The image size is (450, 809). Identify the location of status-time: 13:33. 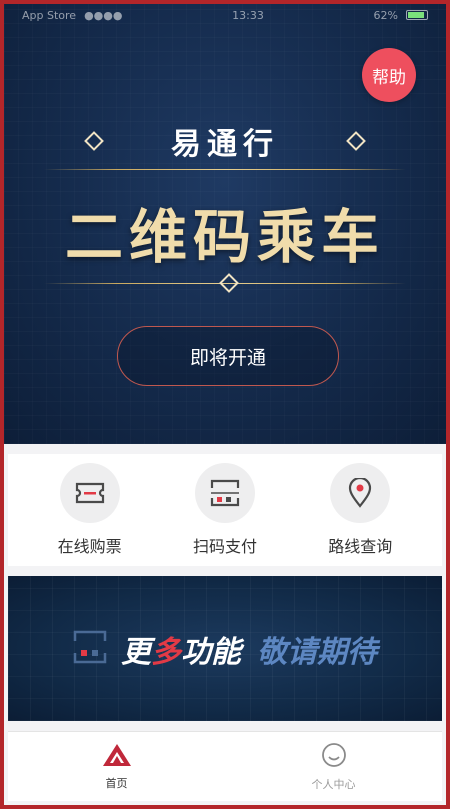
(248, 15).